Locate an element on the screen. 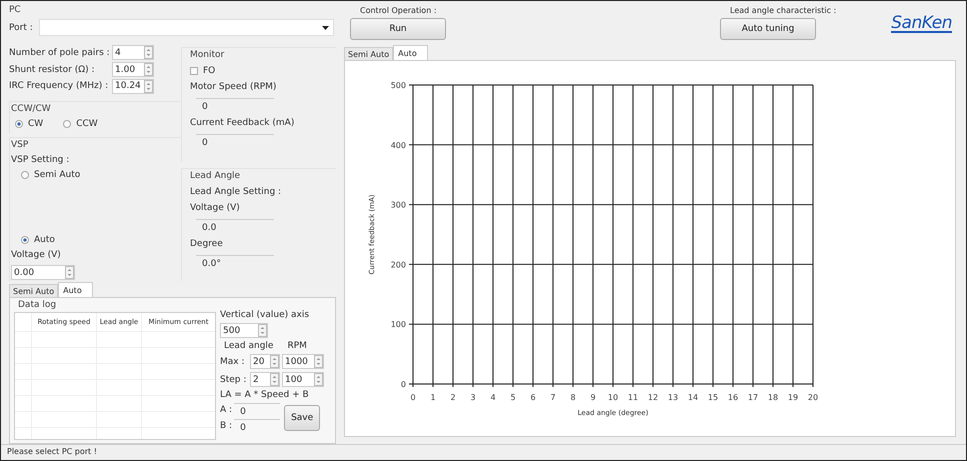 The image size is (967, 461). number-field: 1.00 is located at coordinates (133, 70).